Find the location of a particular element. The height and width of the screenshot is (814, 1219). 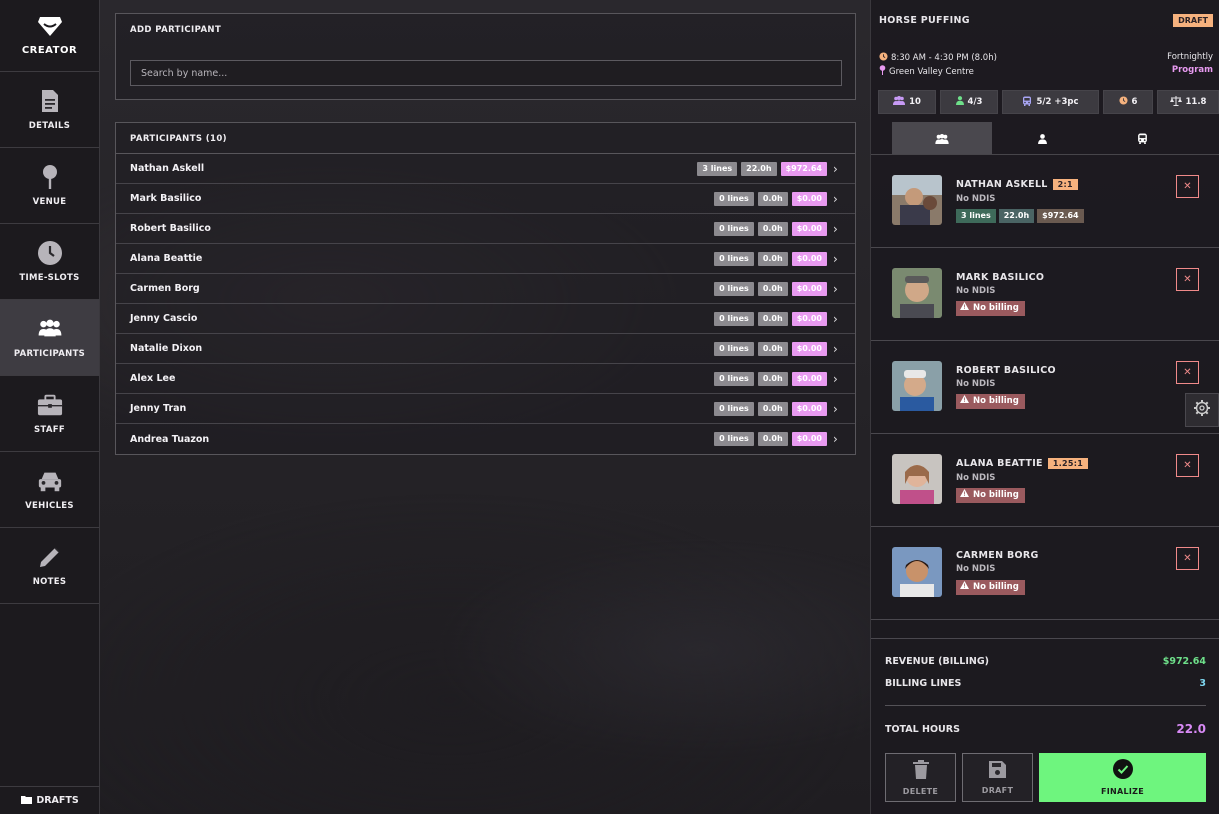

lines-badge: 3 lines is located at coordinates (976, 216).